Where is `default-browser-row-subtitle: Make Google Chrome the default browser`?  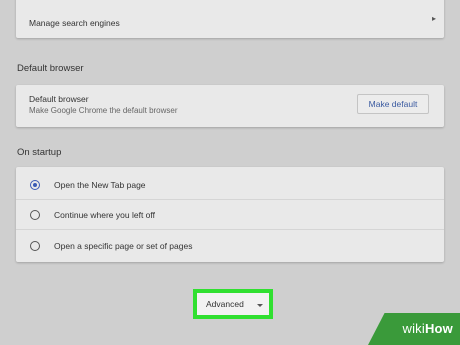
default-browser-row-subtitle: Make Google Chrome the default browser is located at coordinates (103, 110).